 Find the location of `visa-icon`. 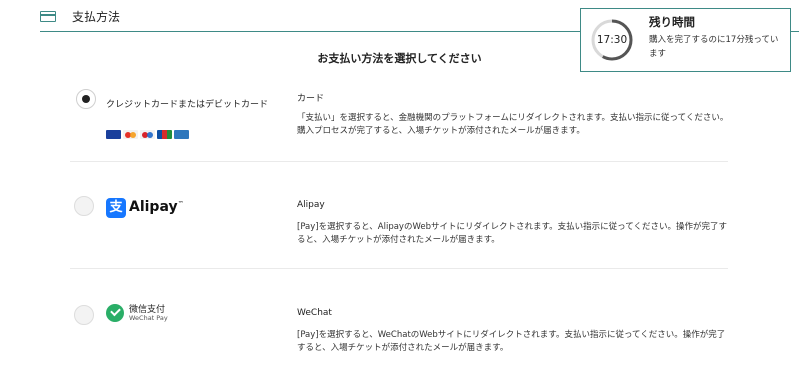

visa-icon is located at coordinates (113, 134).